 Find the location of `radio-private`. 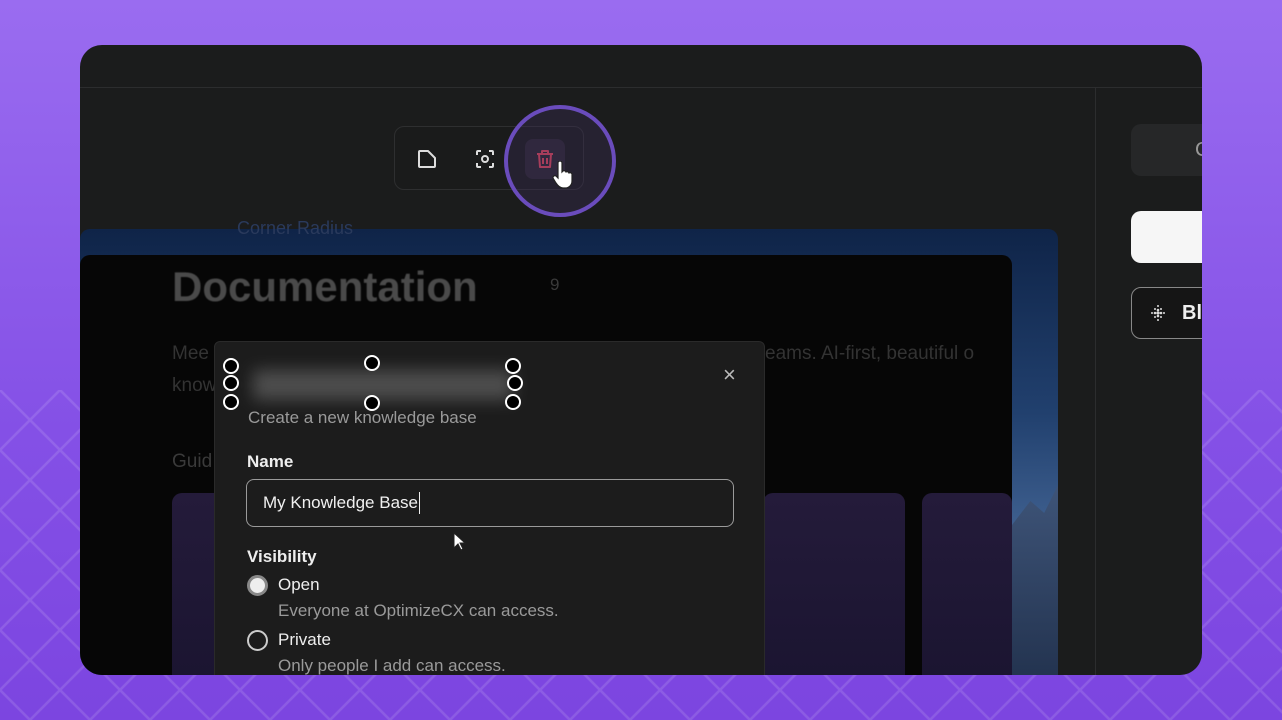

radio-private is located at coordinates (257, 640).